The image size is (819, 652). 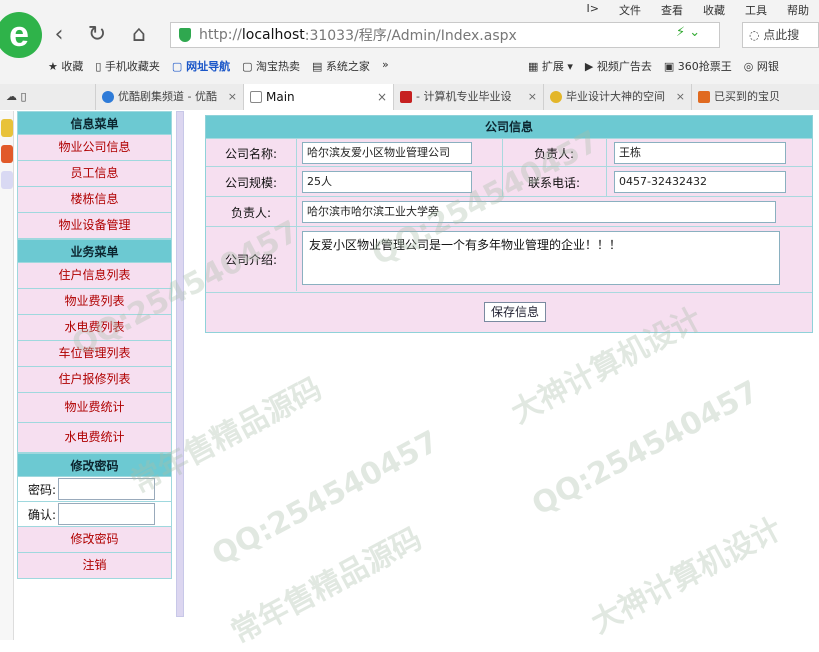 I want to click on sidebar-item-property-fees: 物业费列表, so click(x=94, y=302).